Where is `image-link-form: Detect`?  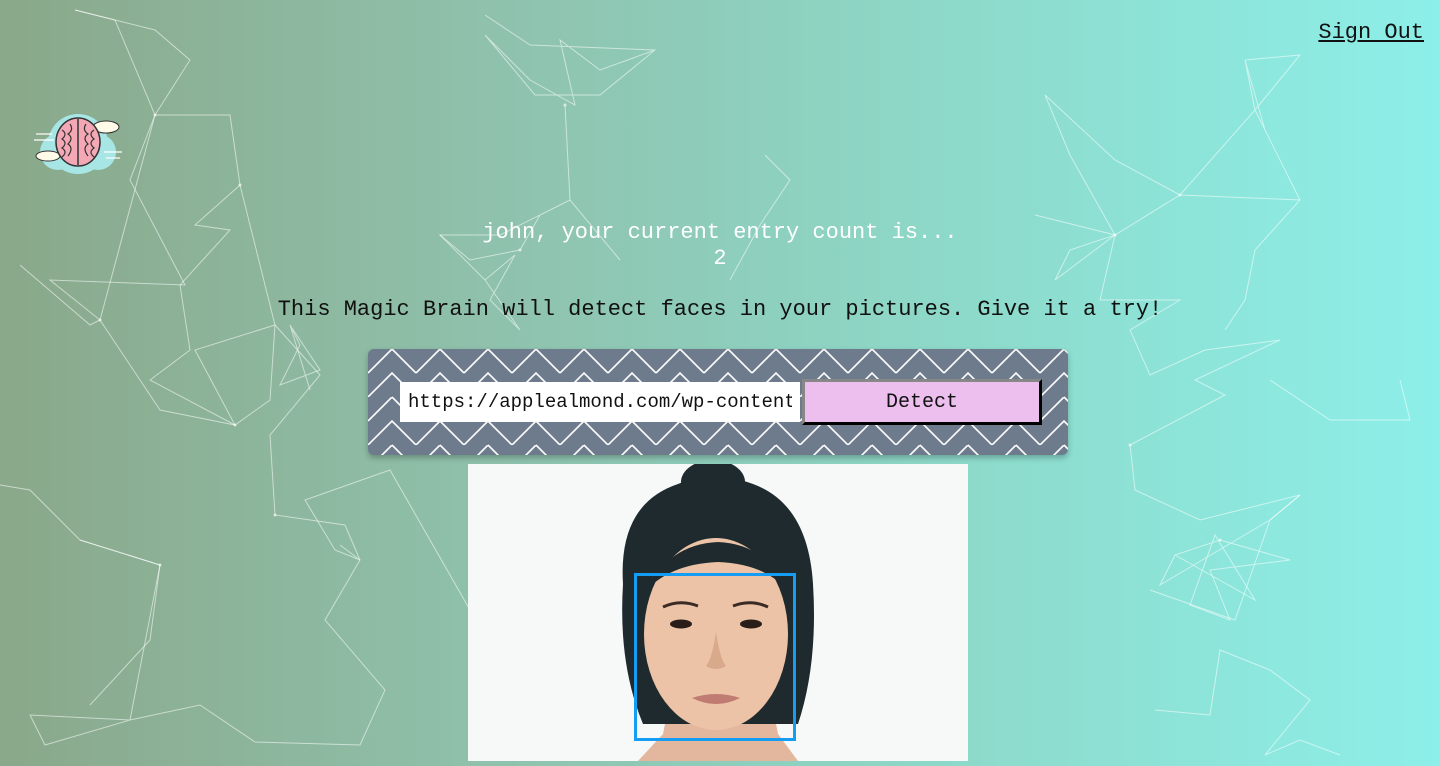 image-link-form: Detect is located at coordinates (718, 402).